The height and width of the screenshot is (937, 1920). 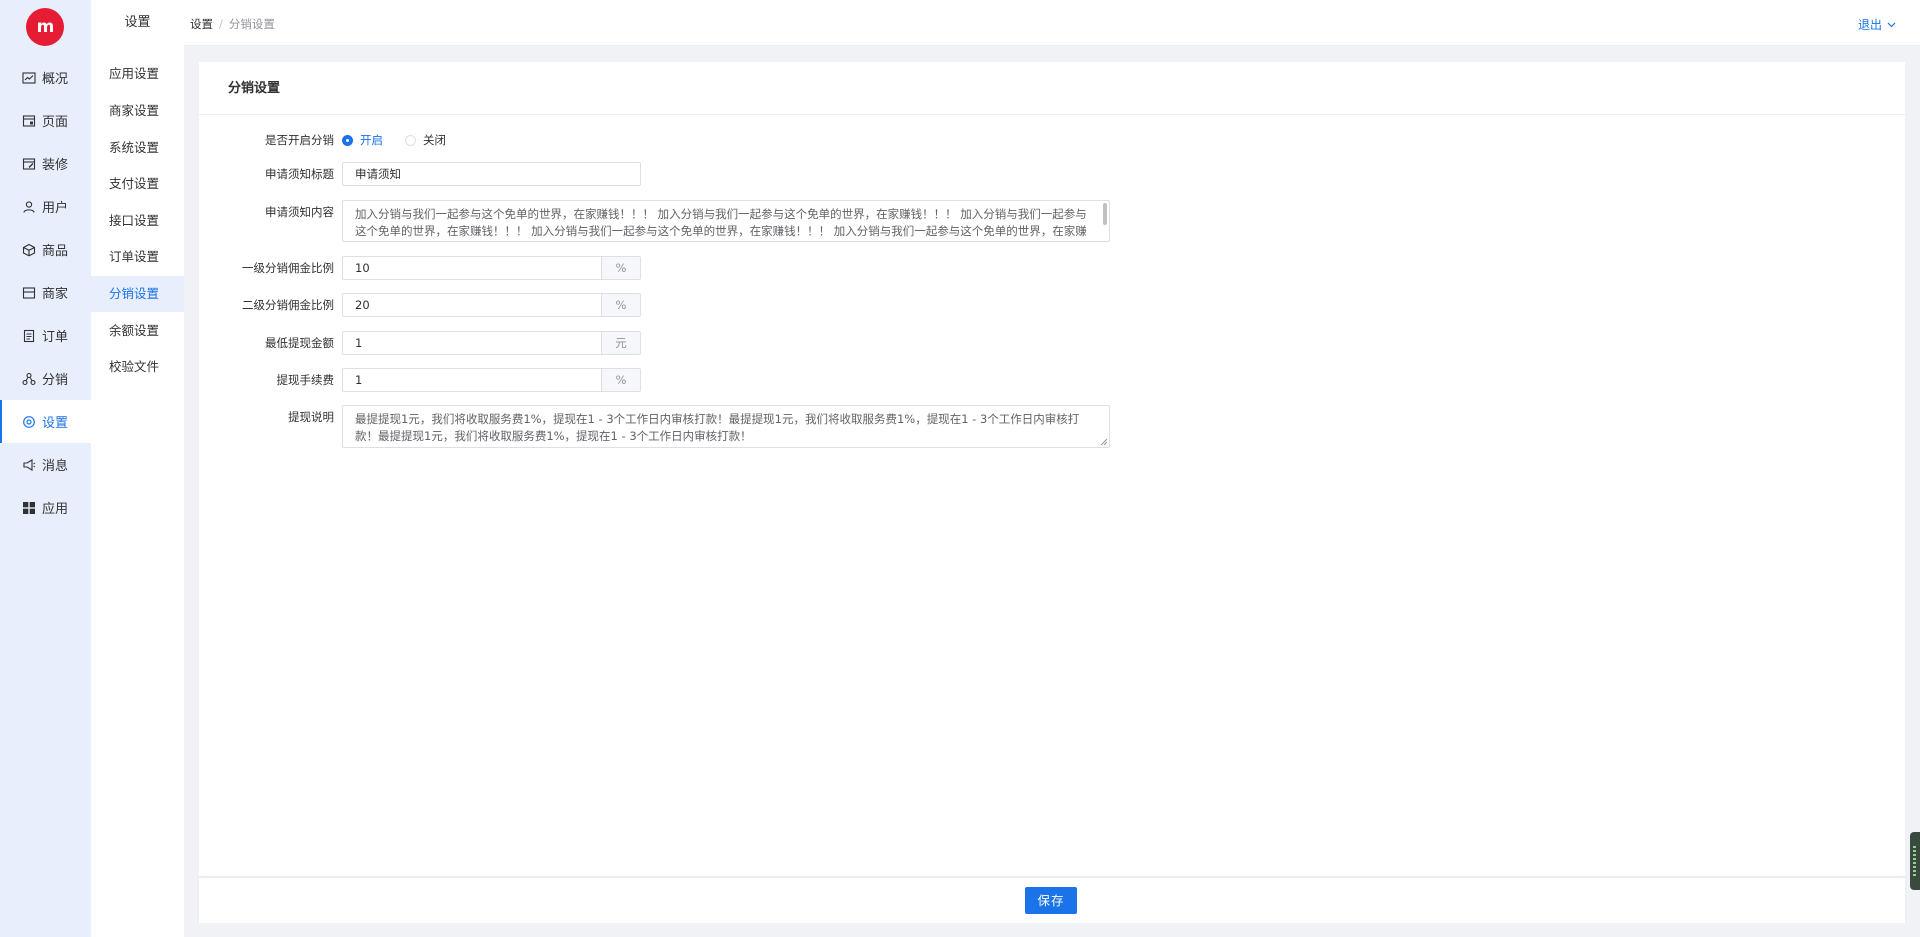 I want to click on nav-item-messages: 消息, so click(x=45, y=464).